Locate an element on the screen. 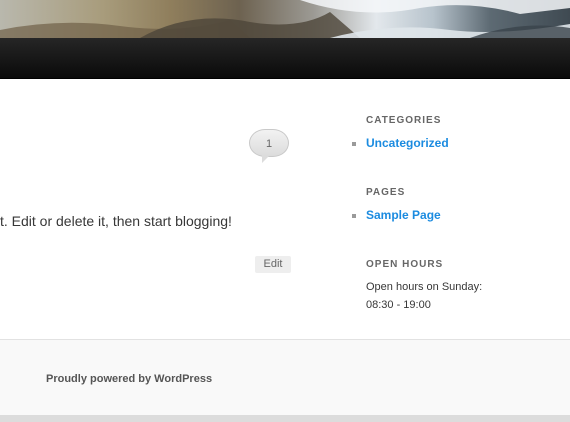 The height and width of the screenshot is (422, 570). comment-count: 1 is located at coordinates (269, 144).